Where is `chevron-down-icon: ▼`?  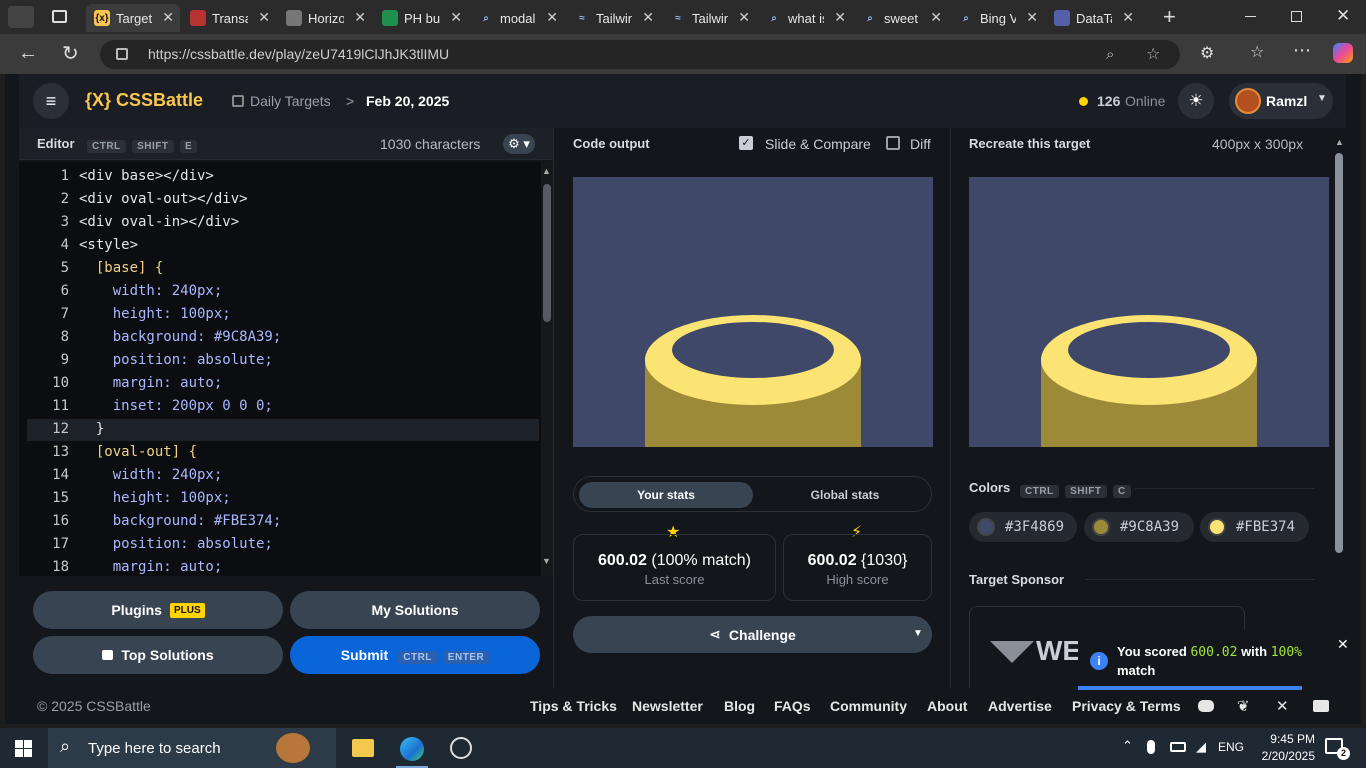
chevron-down-icon: ▼ is located at coordinates (918, 633).